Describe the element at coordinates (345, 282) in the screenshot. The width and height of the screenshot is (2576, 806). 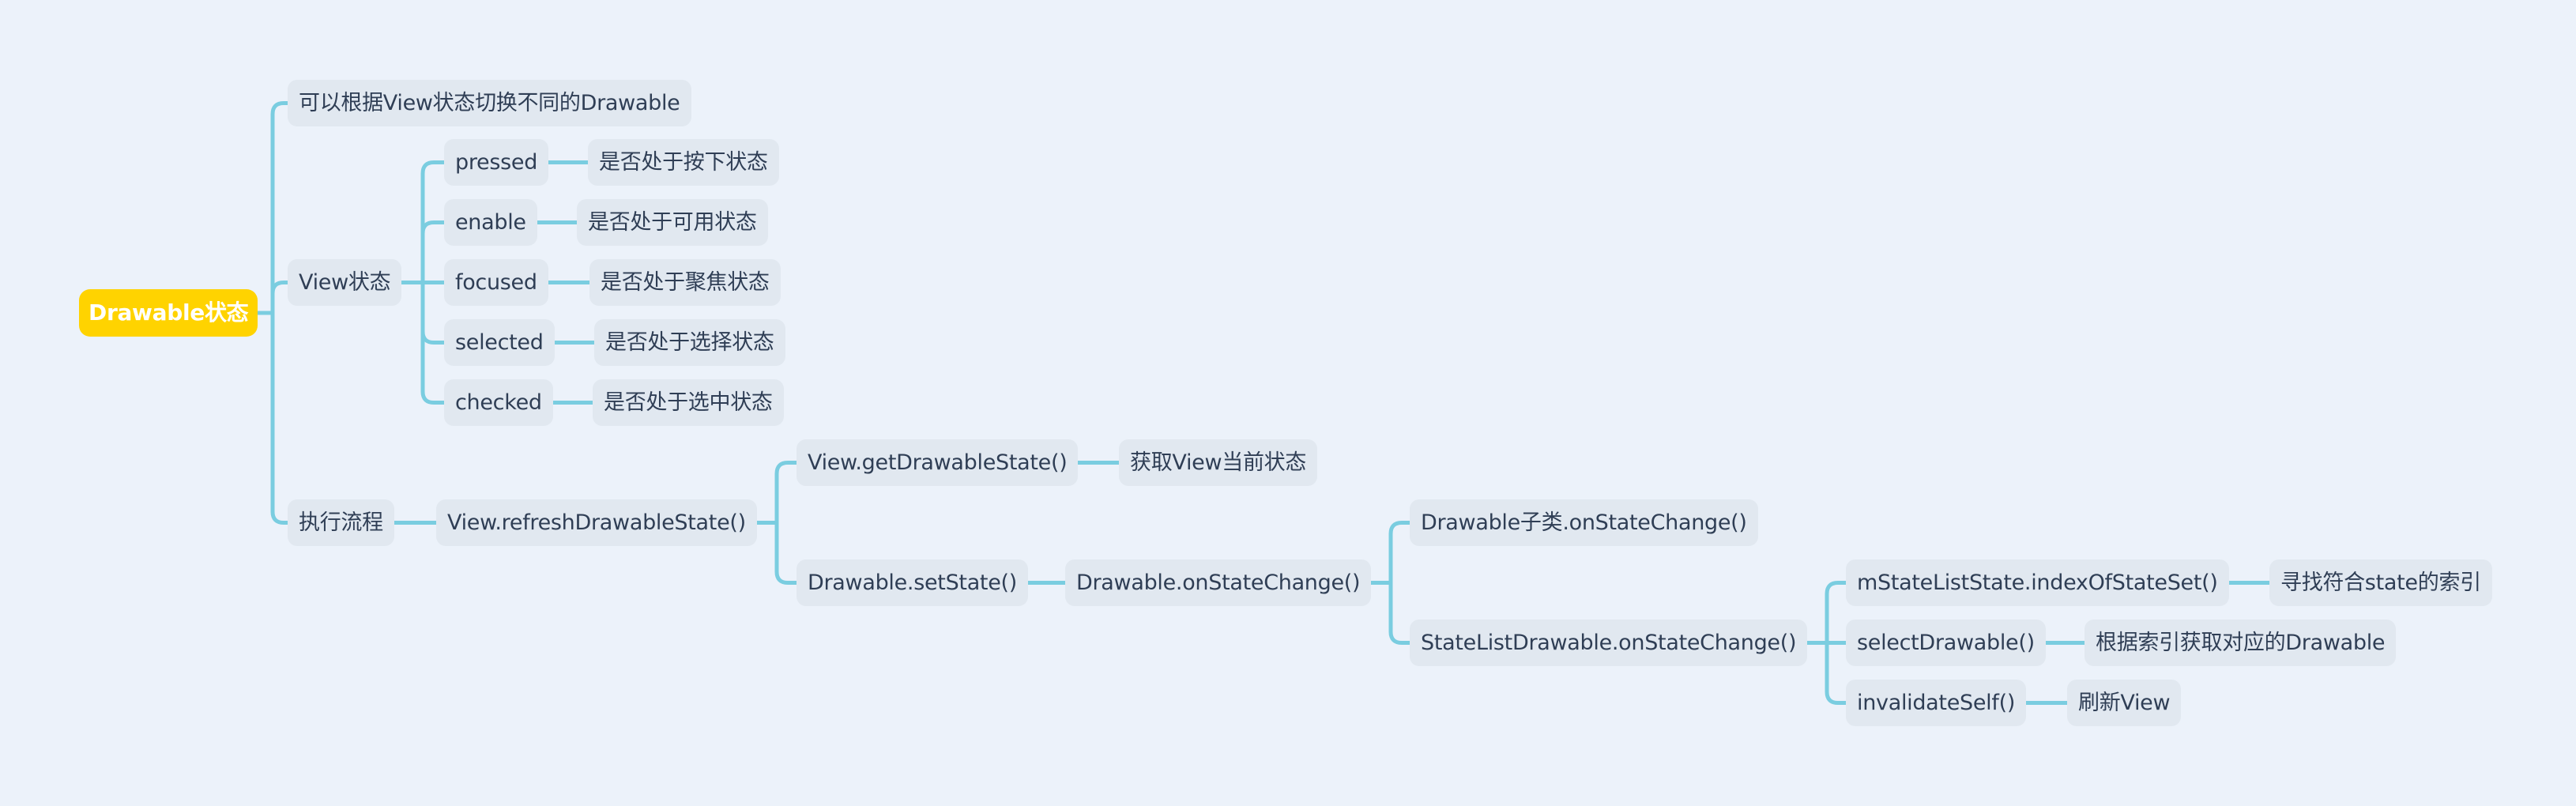
I see `topic-view-state: View状态` at that location.